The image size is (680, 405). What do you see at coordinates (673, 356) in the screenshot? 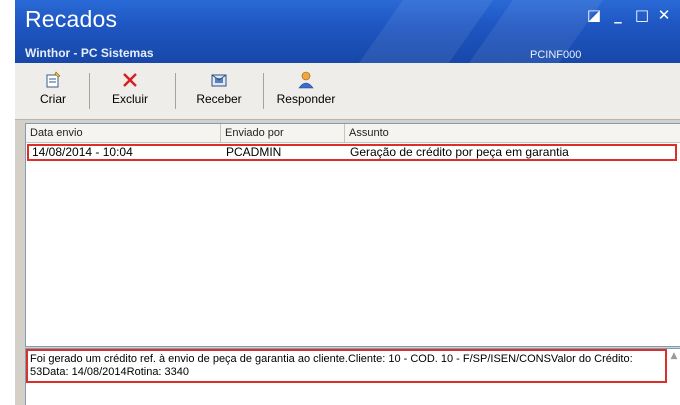
I see `scroll-up-icon: ▲` at bounding box center [673, 356].